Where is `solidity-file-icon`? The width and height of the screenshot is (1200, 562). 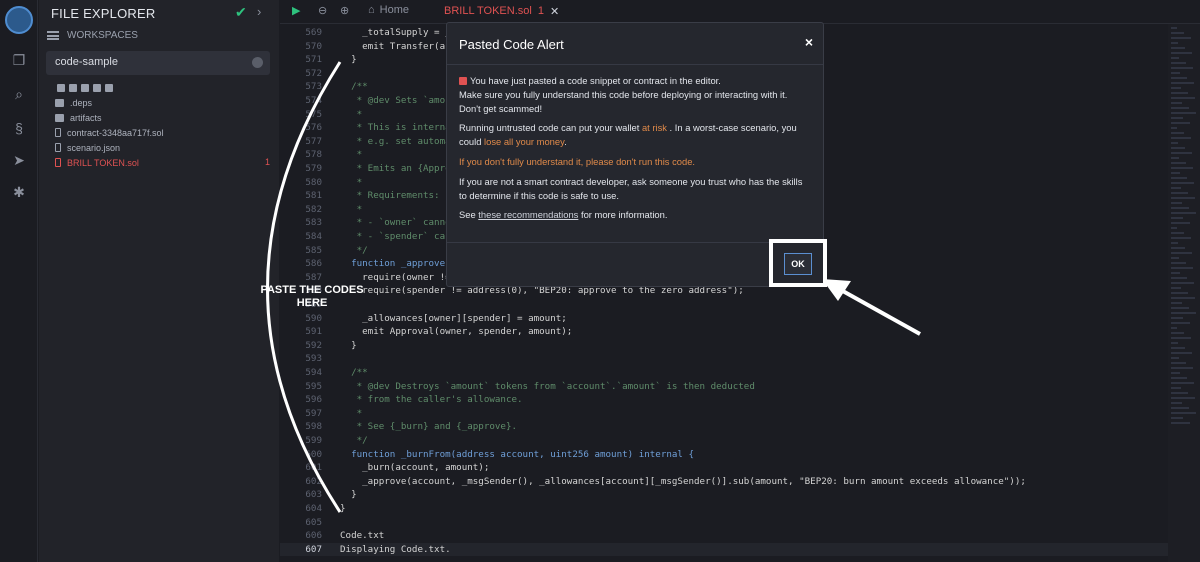 solidity-file-icon is located at coordinates (58, 132).